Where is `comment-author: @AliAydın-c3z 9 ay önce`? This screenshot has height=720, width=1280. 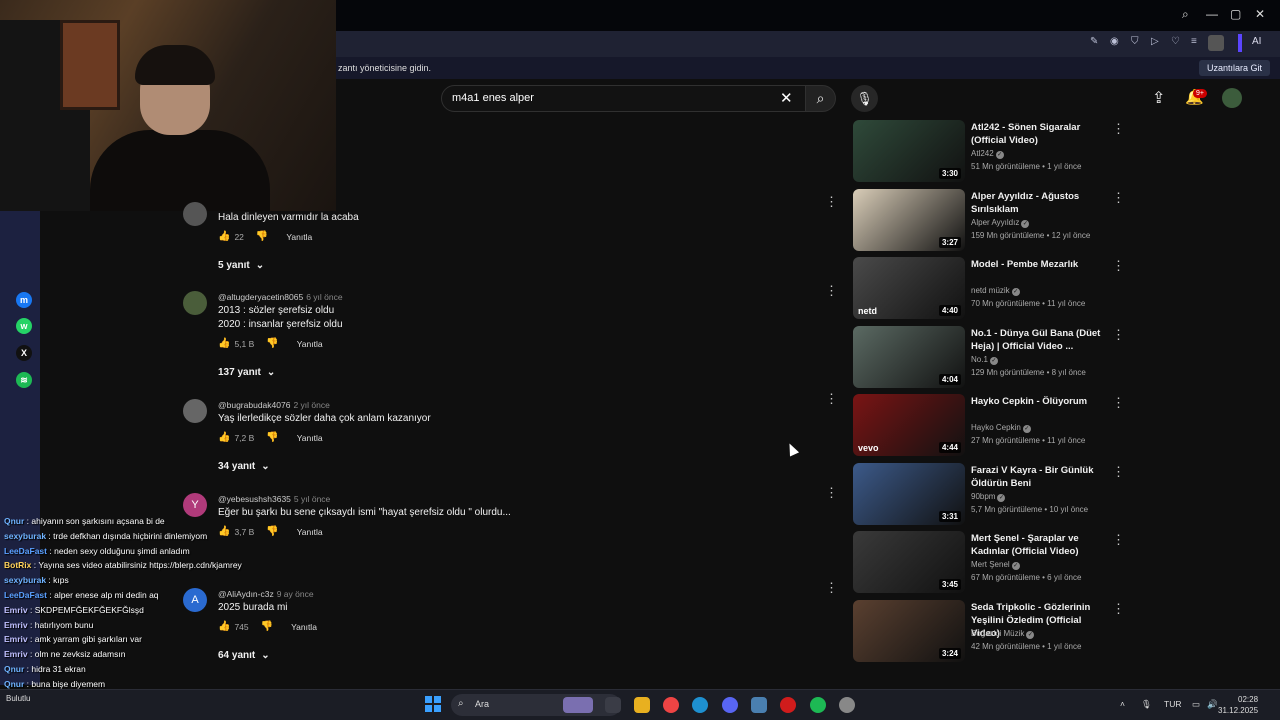 comment-author: @AliAydın-c3z 9 ay önce is located at coordinates (266, 594).